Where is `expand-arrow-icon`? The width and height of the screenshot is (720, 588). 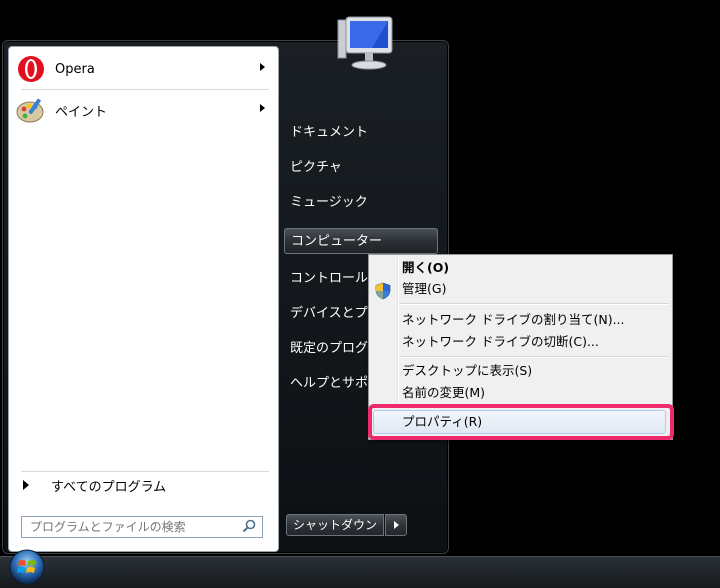
expand-arrow-icon is located at coordinates (26, 485).